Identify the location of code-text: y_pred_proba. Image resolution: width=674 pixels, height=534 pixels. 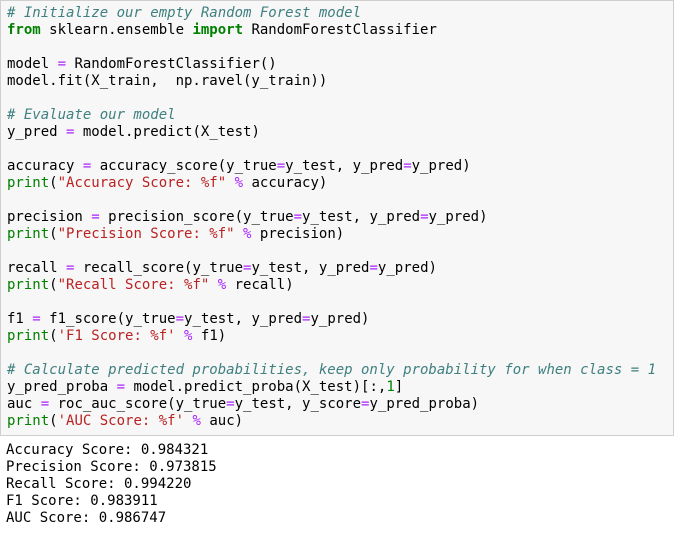
(62, 387).